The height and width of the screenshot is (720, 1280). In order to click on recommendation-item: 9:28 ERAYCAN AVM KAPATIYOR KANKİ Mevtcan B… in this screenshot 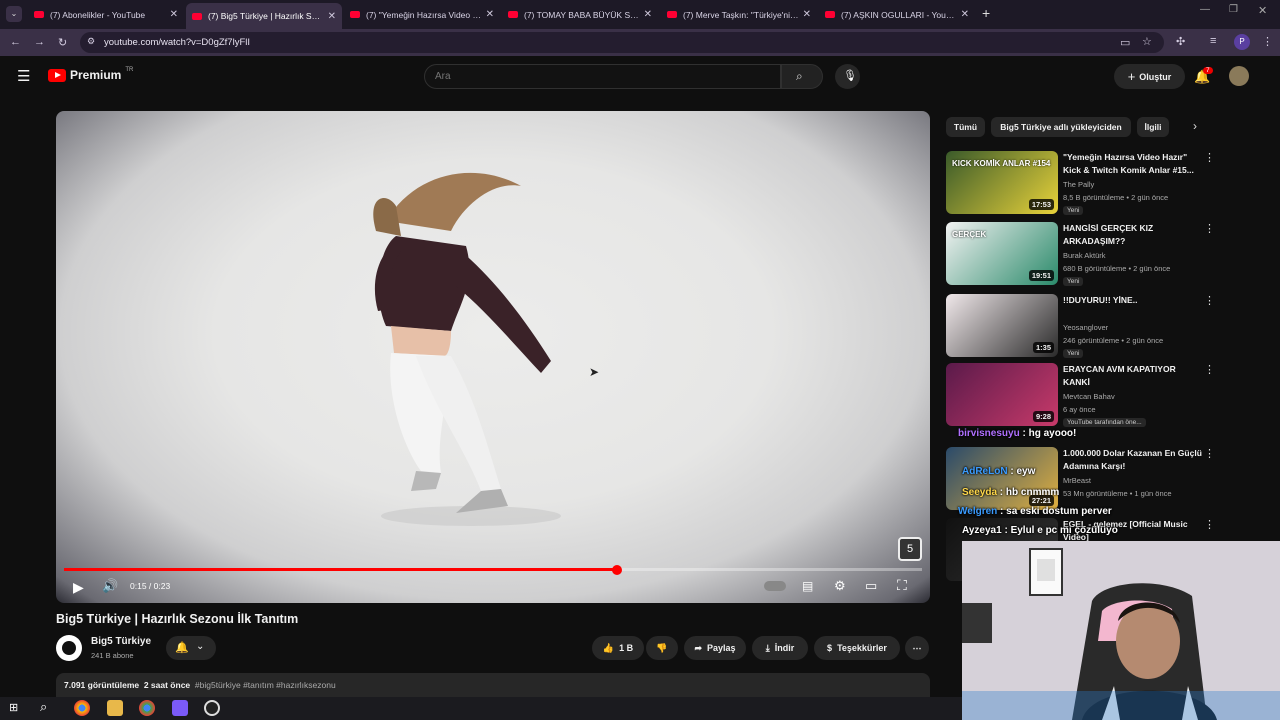, I will do `click(1081, 396)`.